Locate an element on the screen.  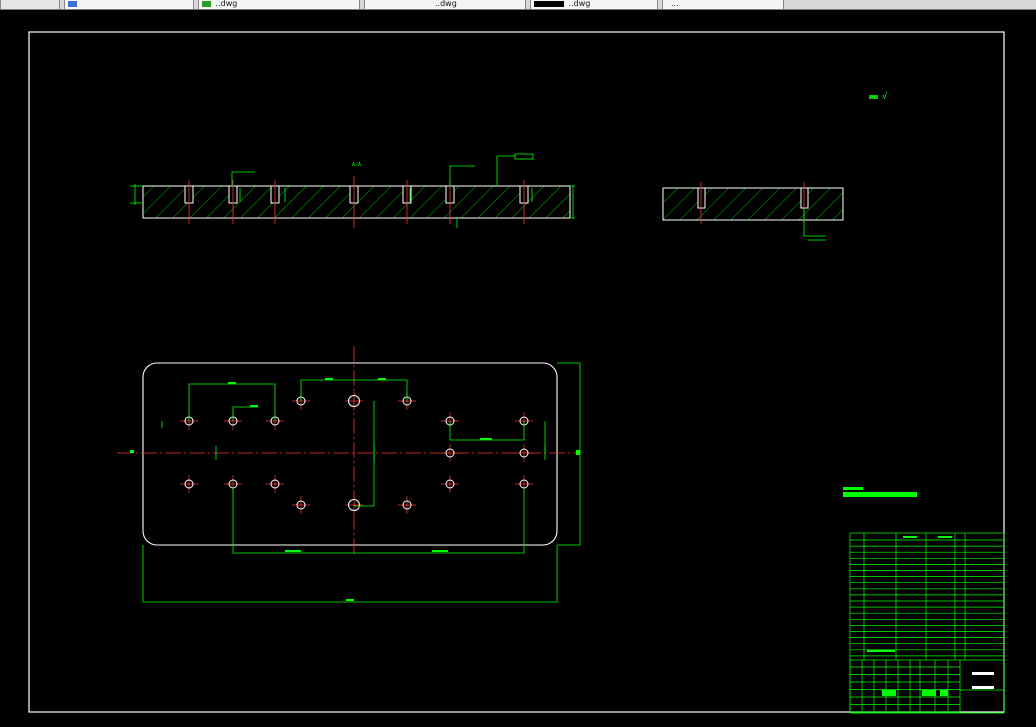
document-icon is located at coordinates (72, 4).